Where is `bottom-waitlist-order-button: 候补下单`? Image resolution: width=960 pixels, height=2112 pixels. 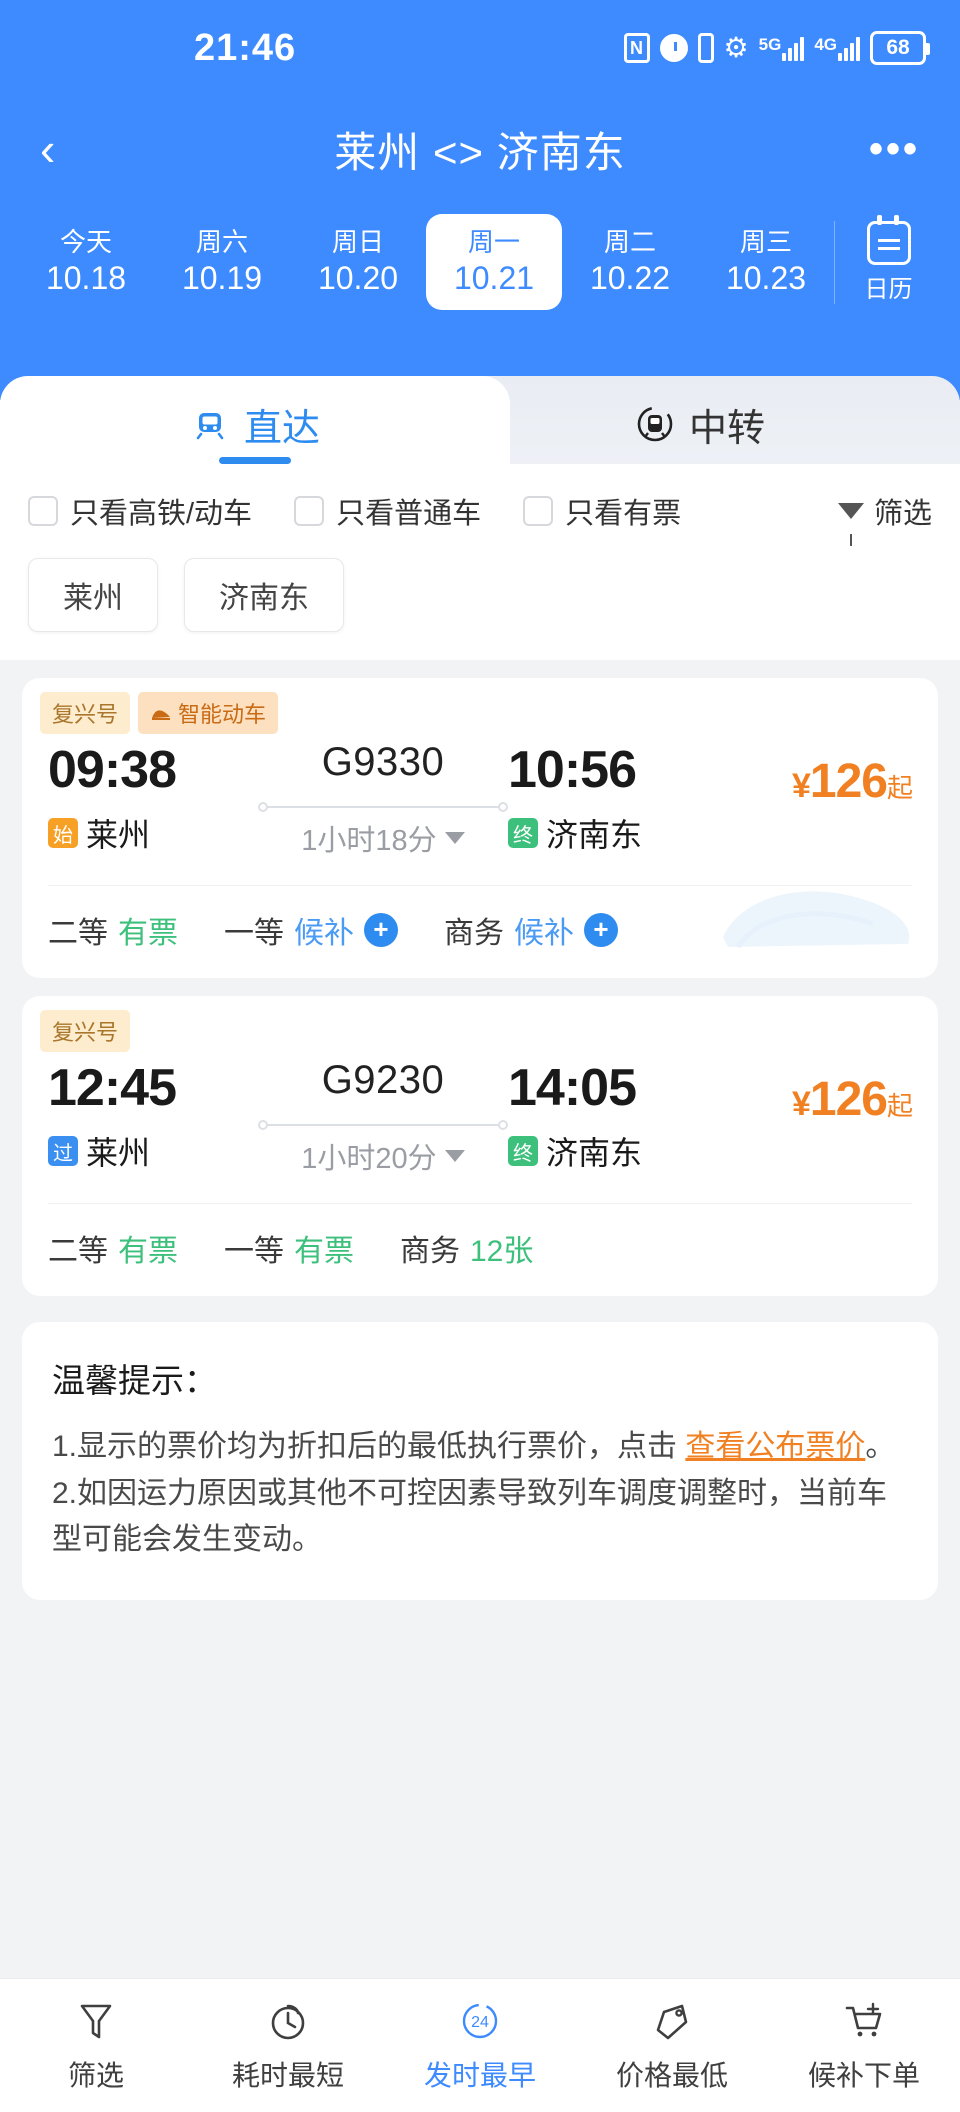 bottom-waitlist-order-button: 候补下单 is located at coordinates (864, 2046).